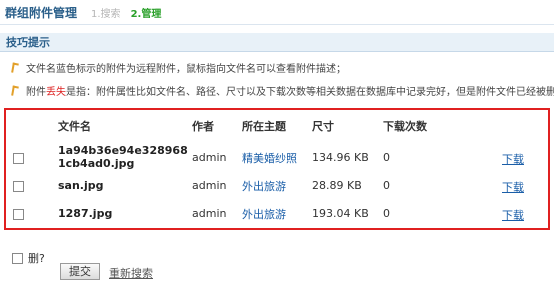  Describe the element at coordinates (17, 258) in the screenshot. I see `delete-checkbox` at that location.